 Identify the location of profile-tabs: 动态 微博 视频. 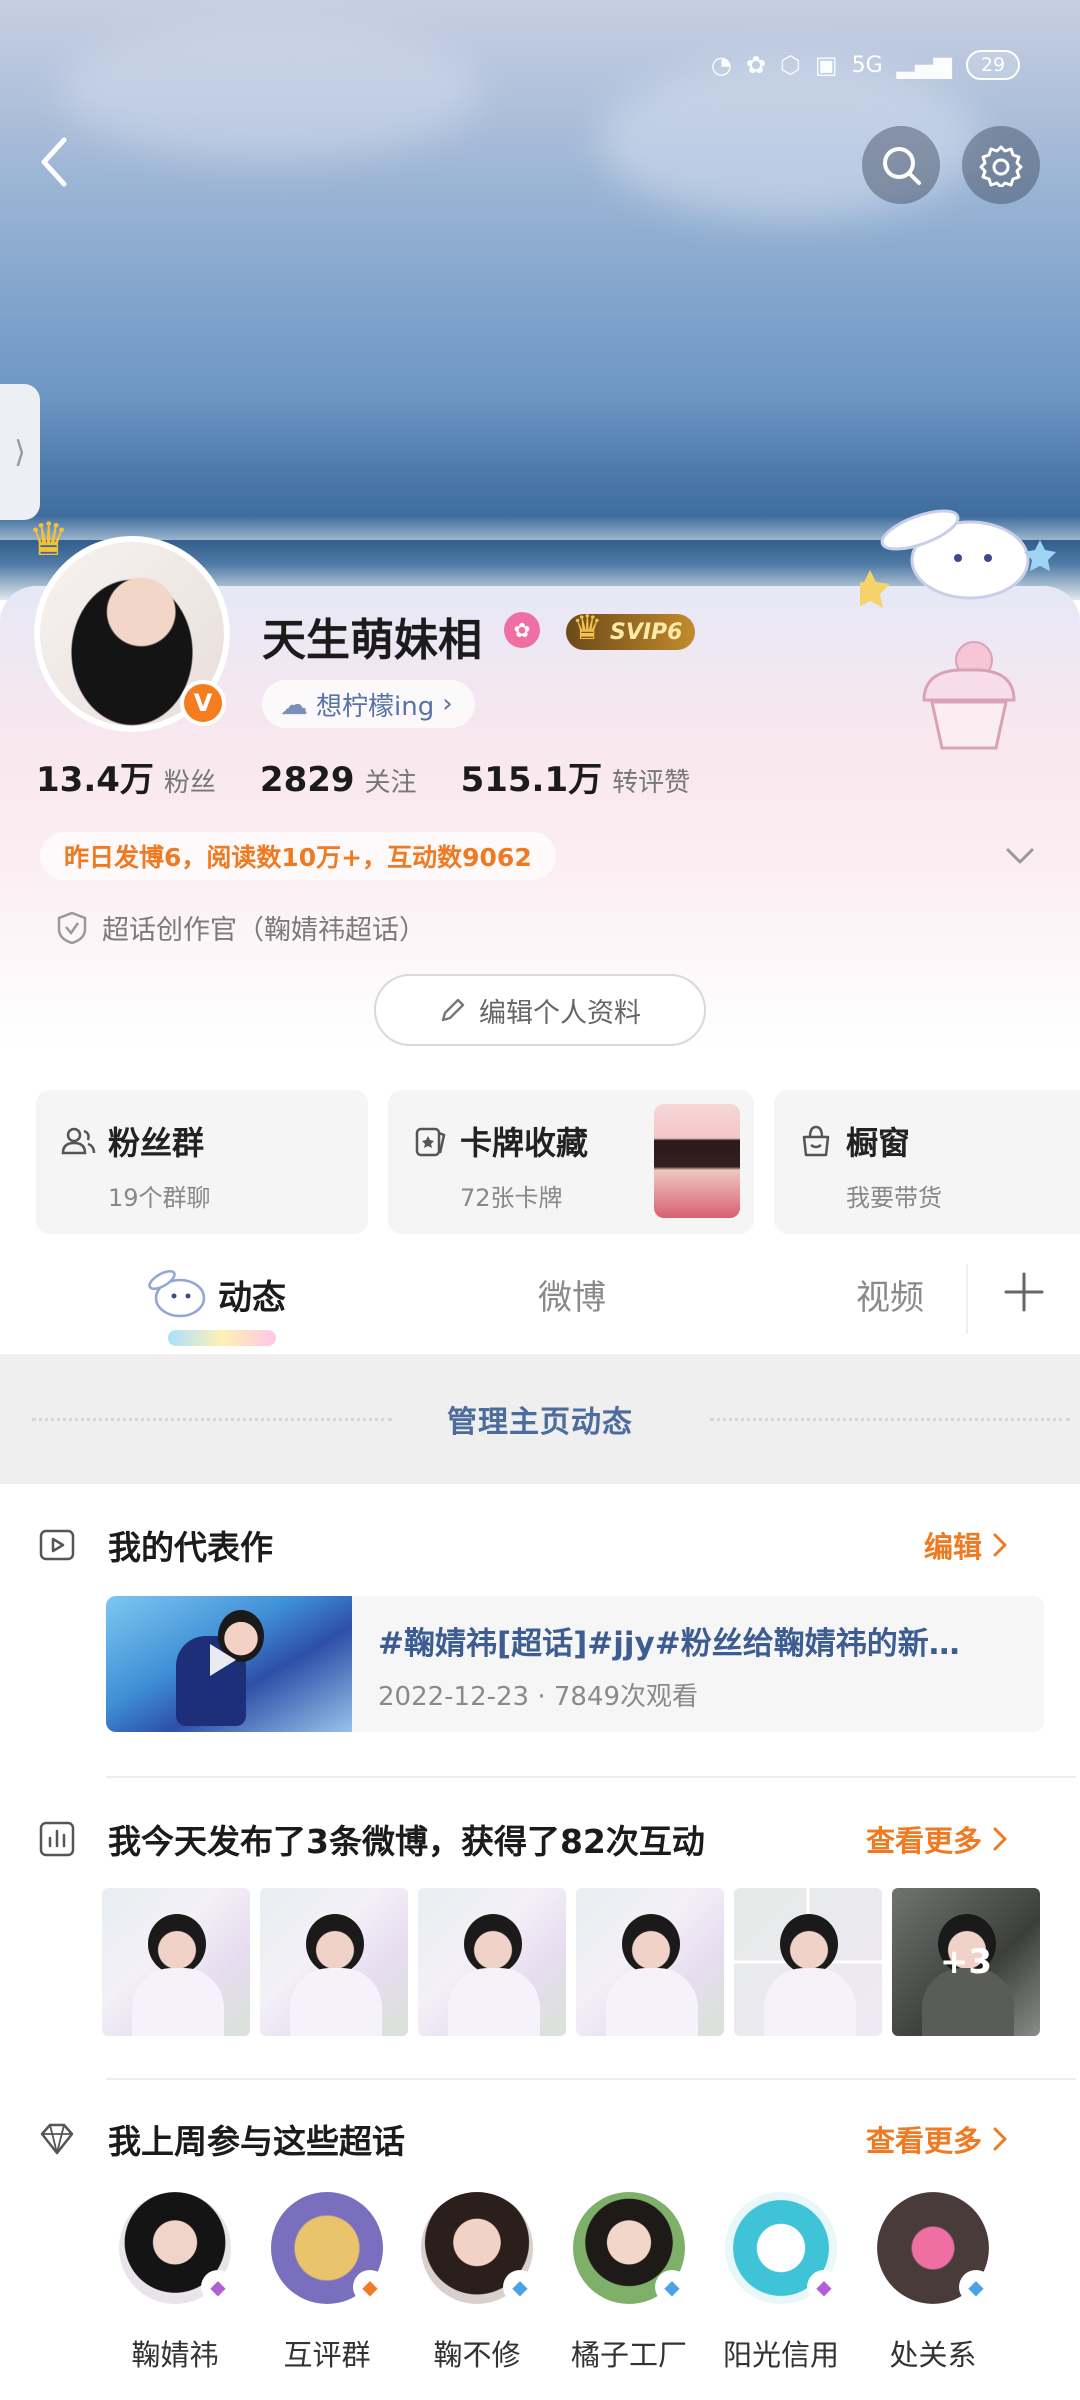
(540, 1297).